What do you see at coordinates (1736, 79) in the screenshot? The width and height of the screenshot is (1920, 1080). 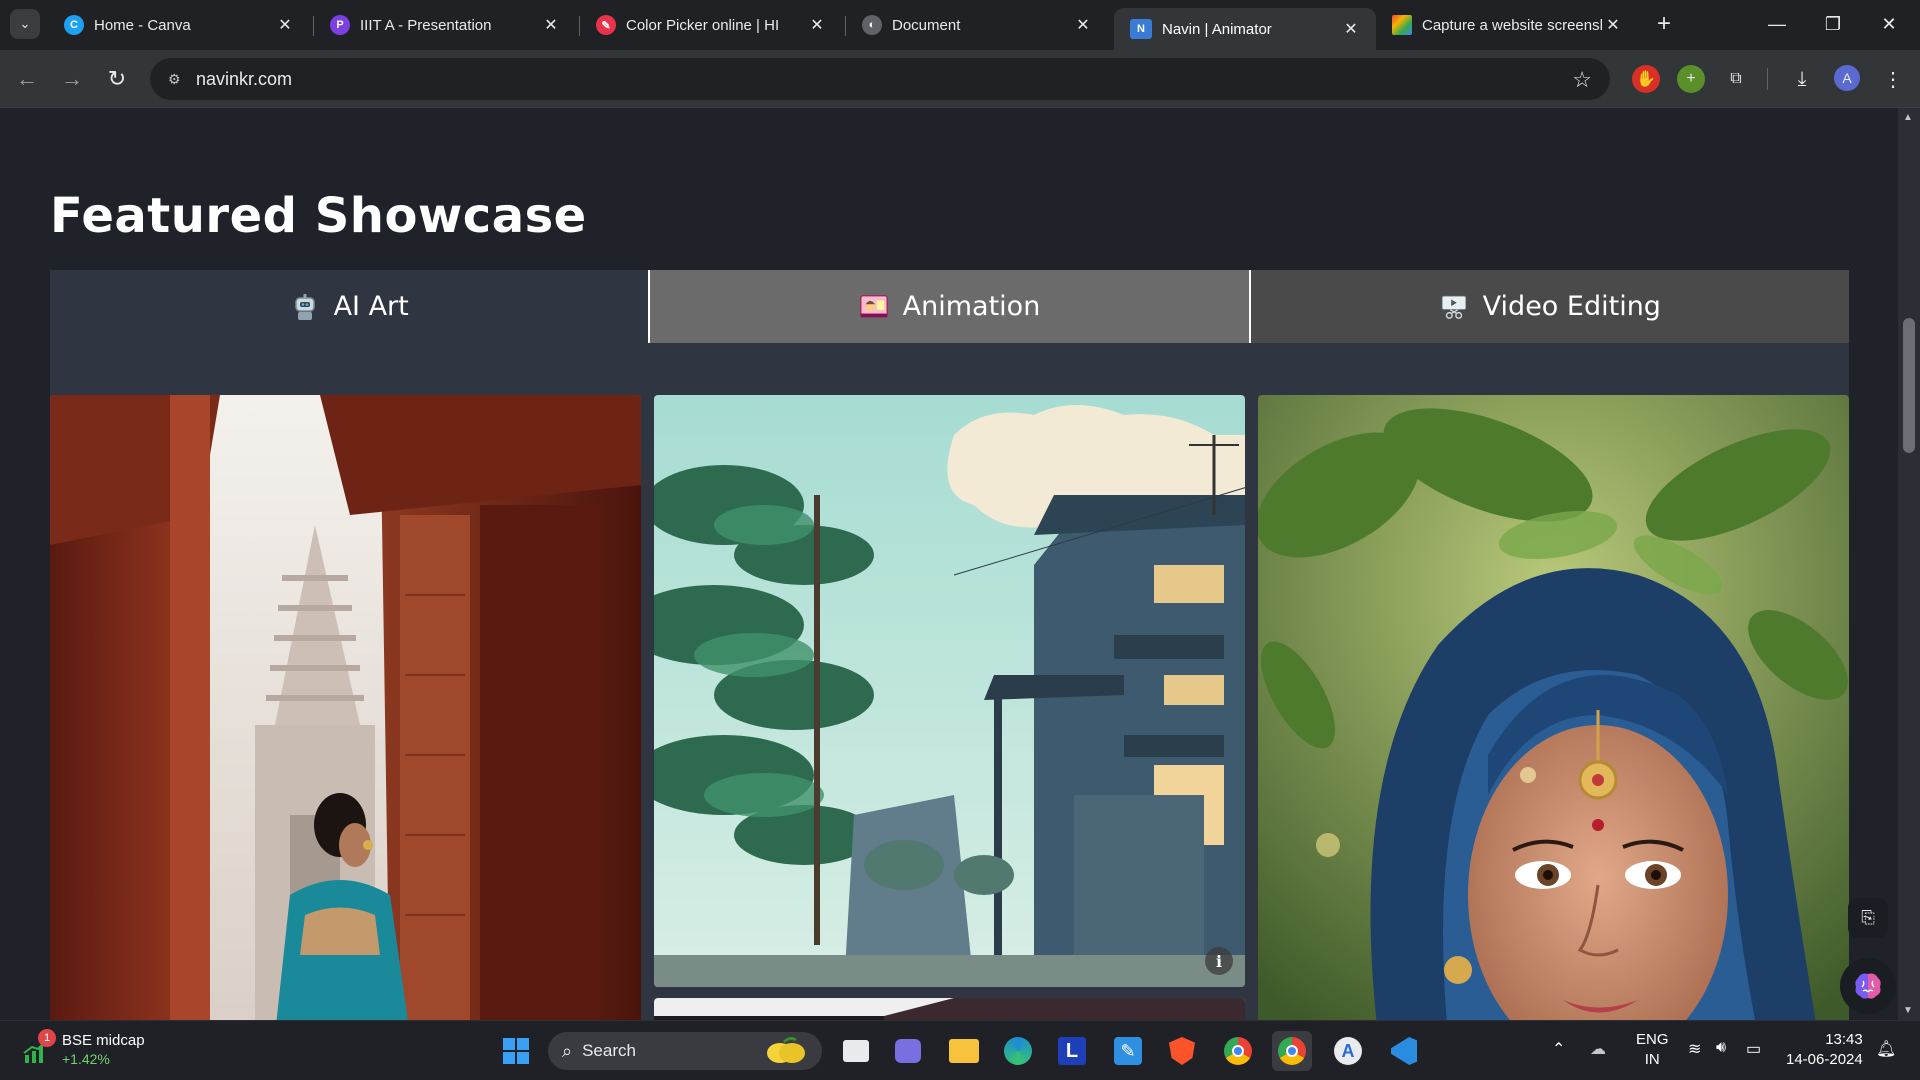 I see `extensions-puzzle-icon: ⧉` at bounding box center [1736, 79].